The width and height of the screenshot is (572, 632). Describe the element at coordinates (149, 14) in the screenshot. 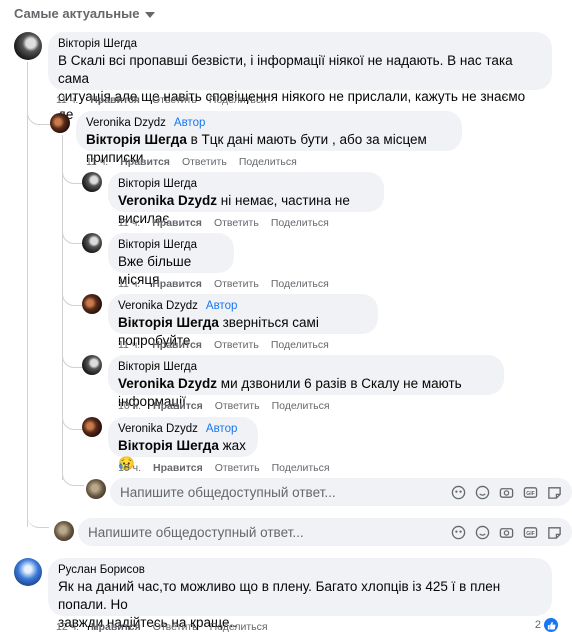

I see `chevron-down-icon` at that location.